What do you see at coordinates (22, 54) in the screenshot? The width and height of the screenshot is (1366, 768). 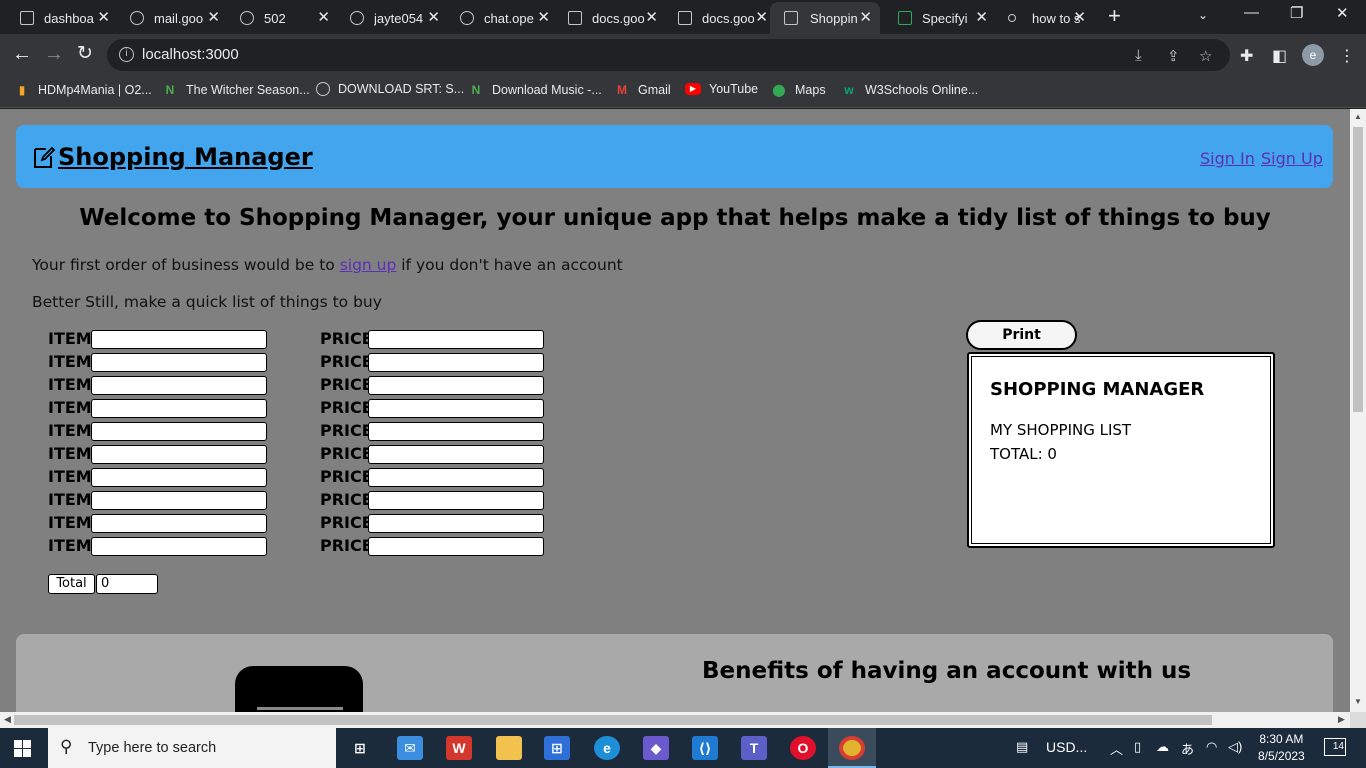 I see `back-icon: ←` at bounding box center [22, 54].